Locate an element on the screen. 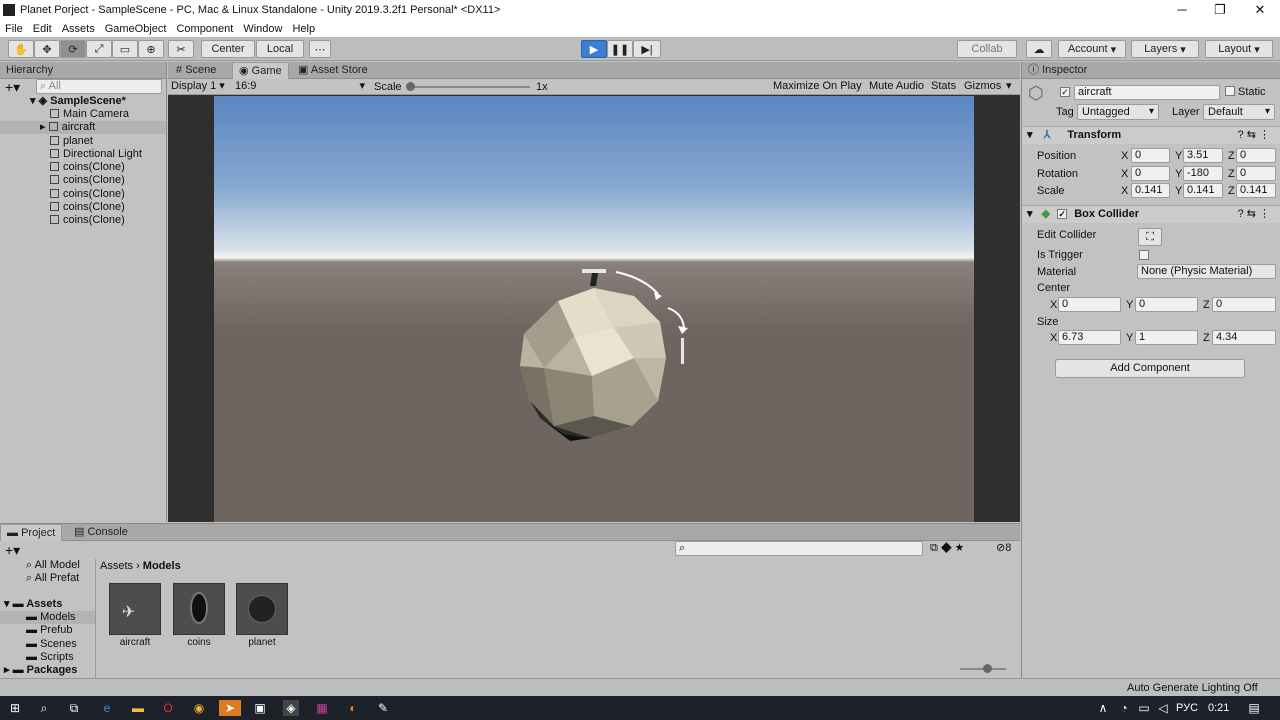 This screenshot has height=720, width=1280. hand-tool-icon: ✋ is located at coordinates (21, 49).